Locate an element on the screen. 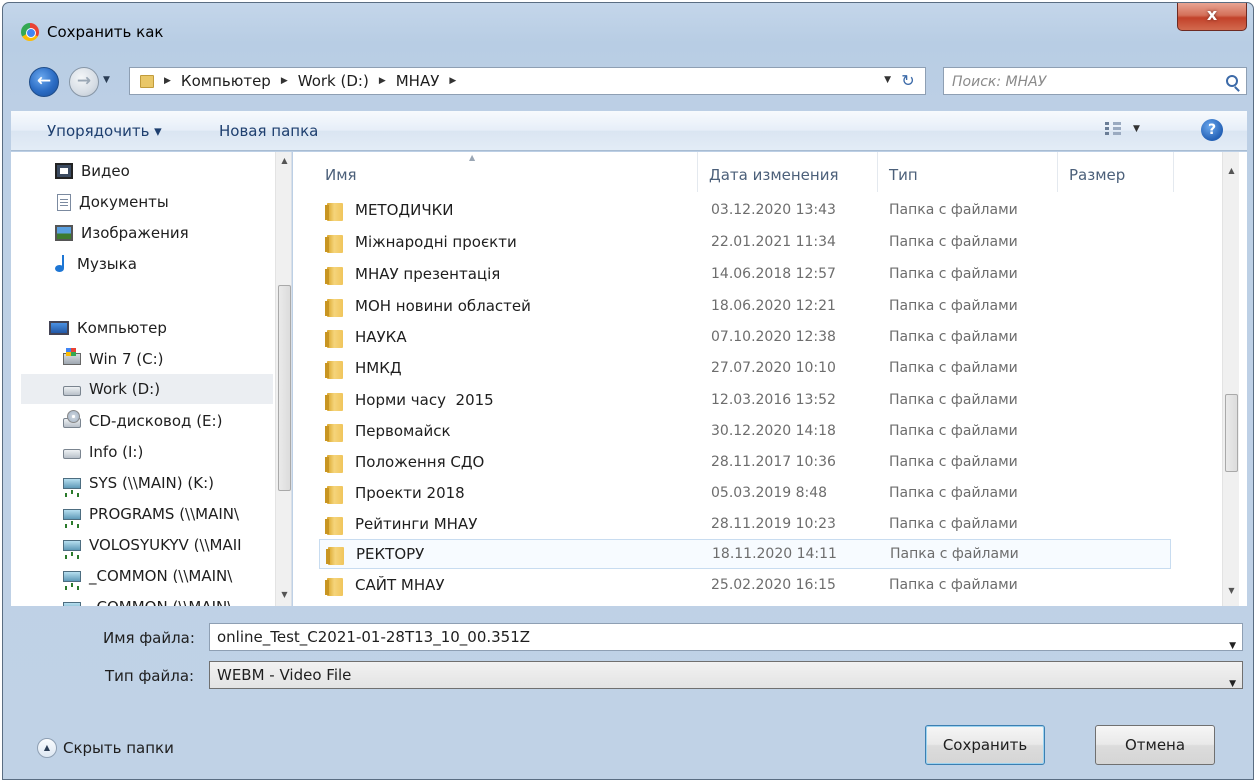 The height and width of the screenshot is (782, 1258). file-name: Проекти 2018 is located at coordinates (410, 493).